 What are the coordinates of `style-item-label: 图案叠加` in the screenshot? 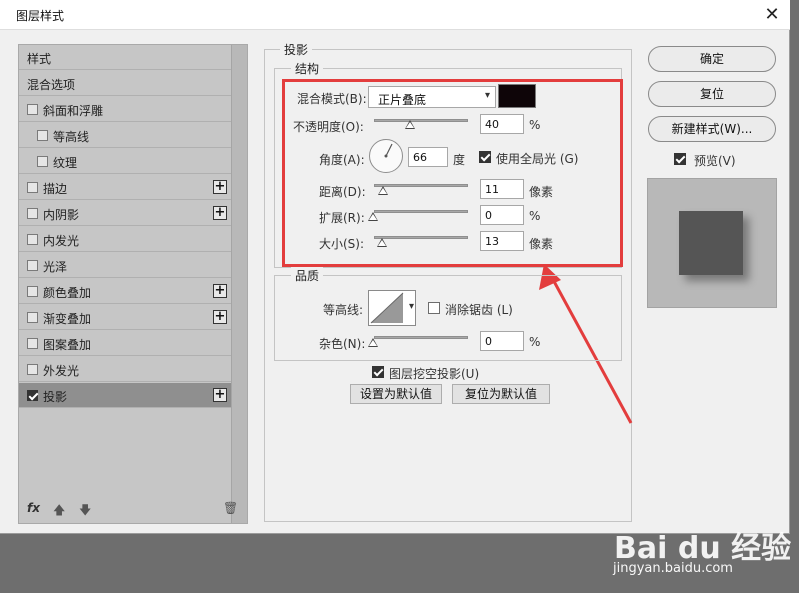 It's located at (67, 345).